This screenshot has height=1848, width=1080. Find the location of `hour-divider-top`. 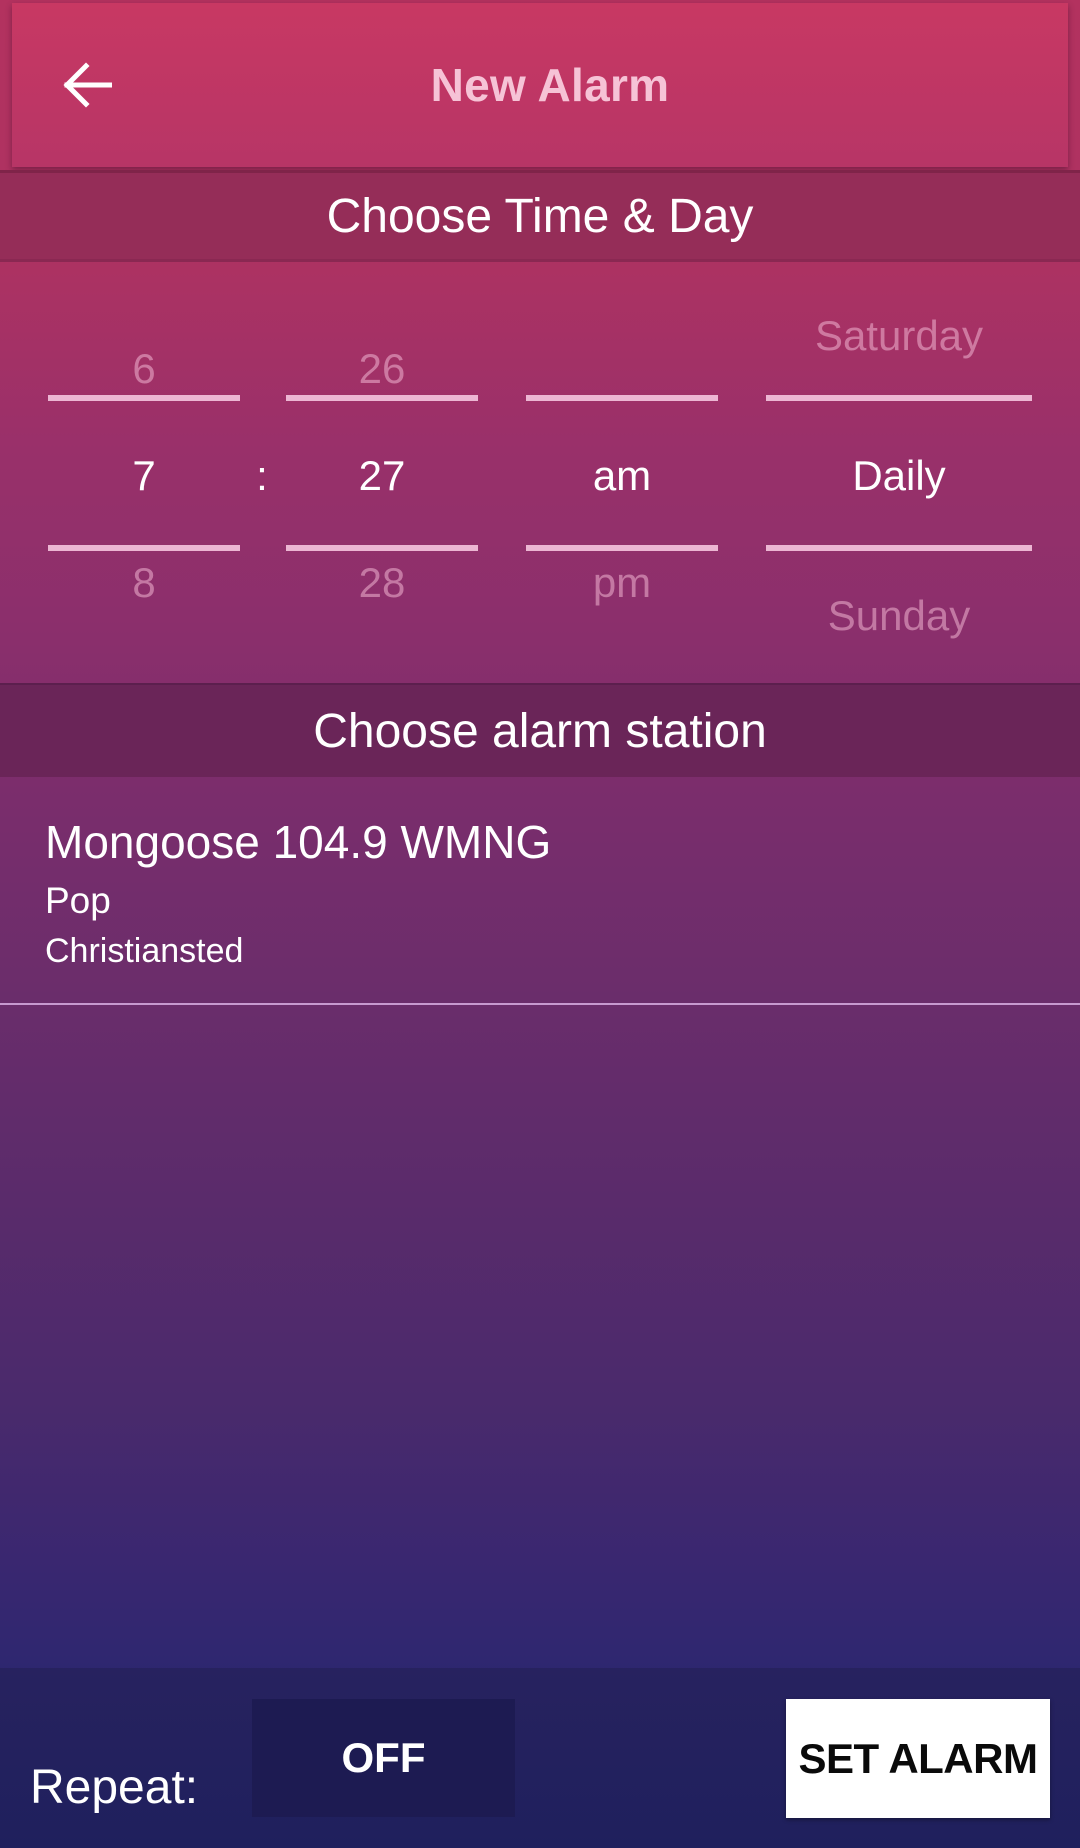

hour-divider-top is located at coordinates (144, 398).